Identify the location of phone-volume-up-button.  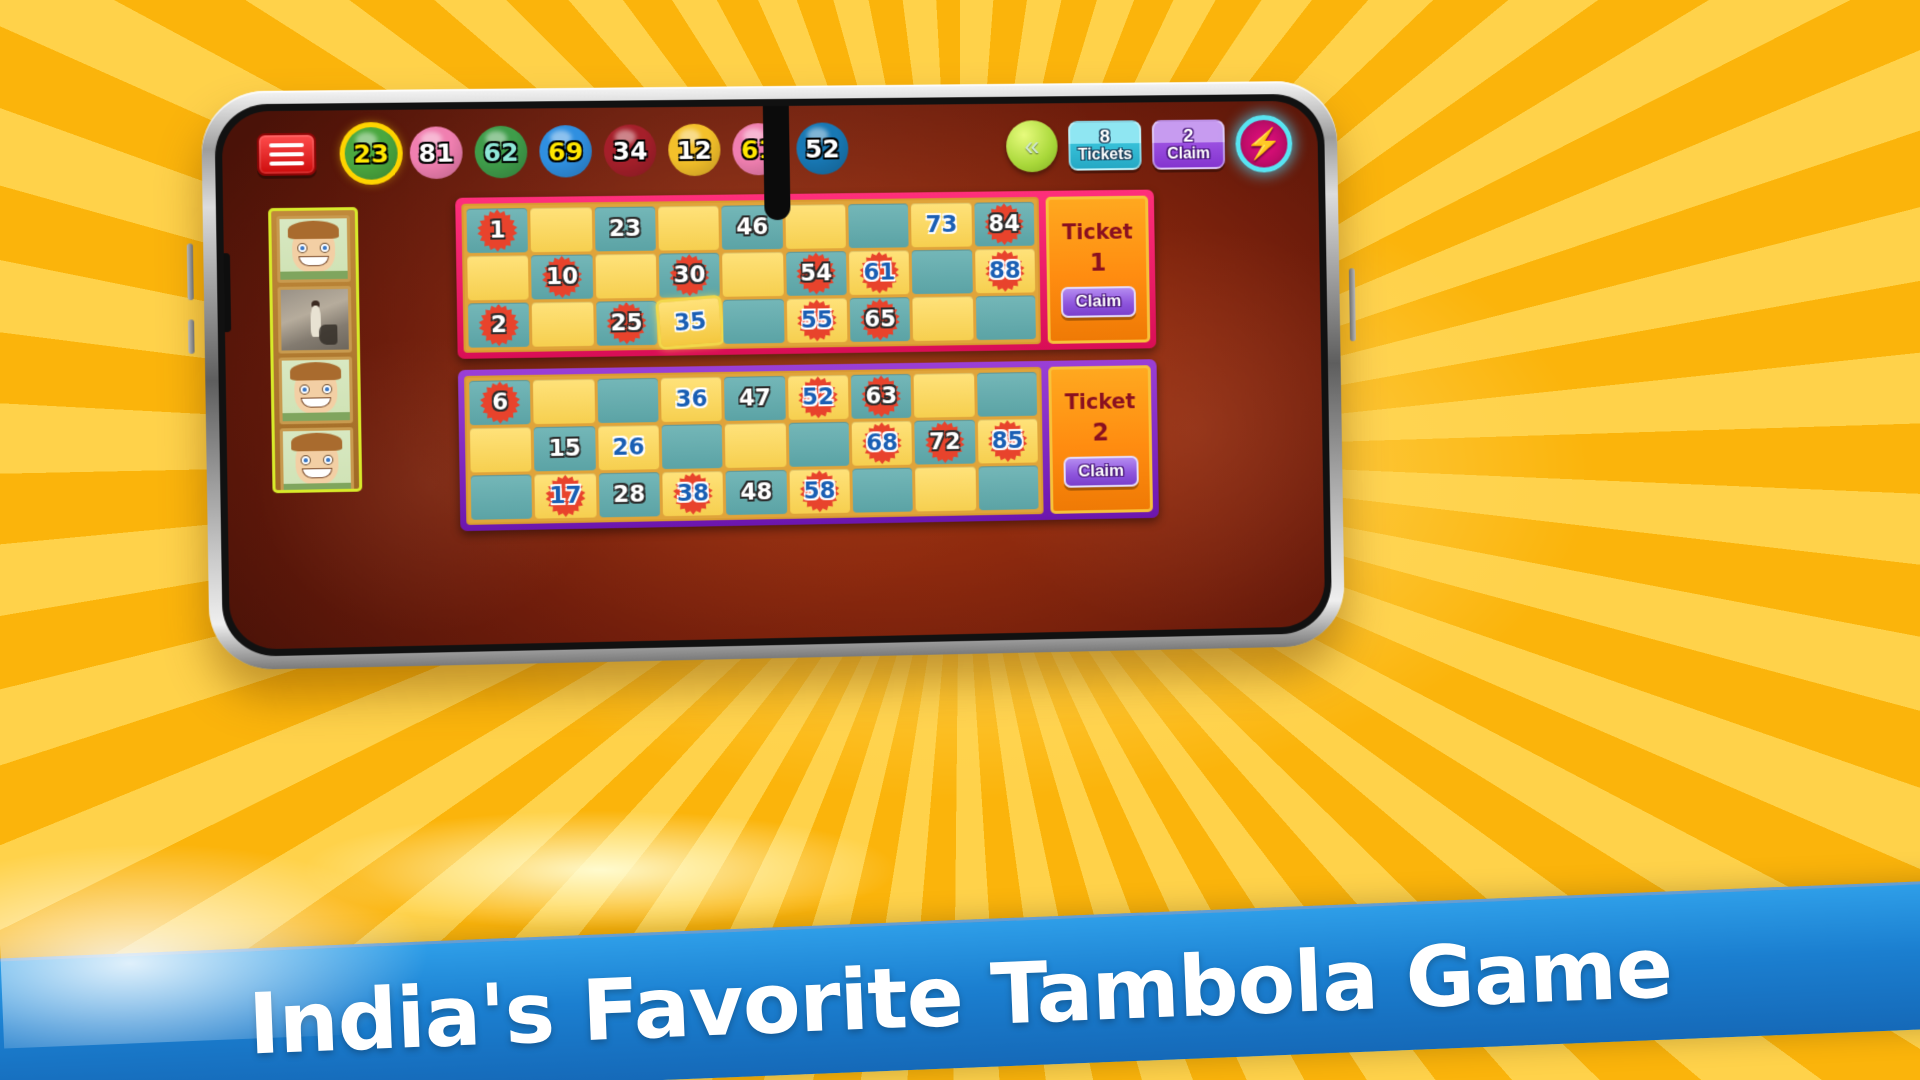
(190, 272).